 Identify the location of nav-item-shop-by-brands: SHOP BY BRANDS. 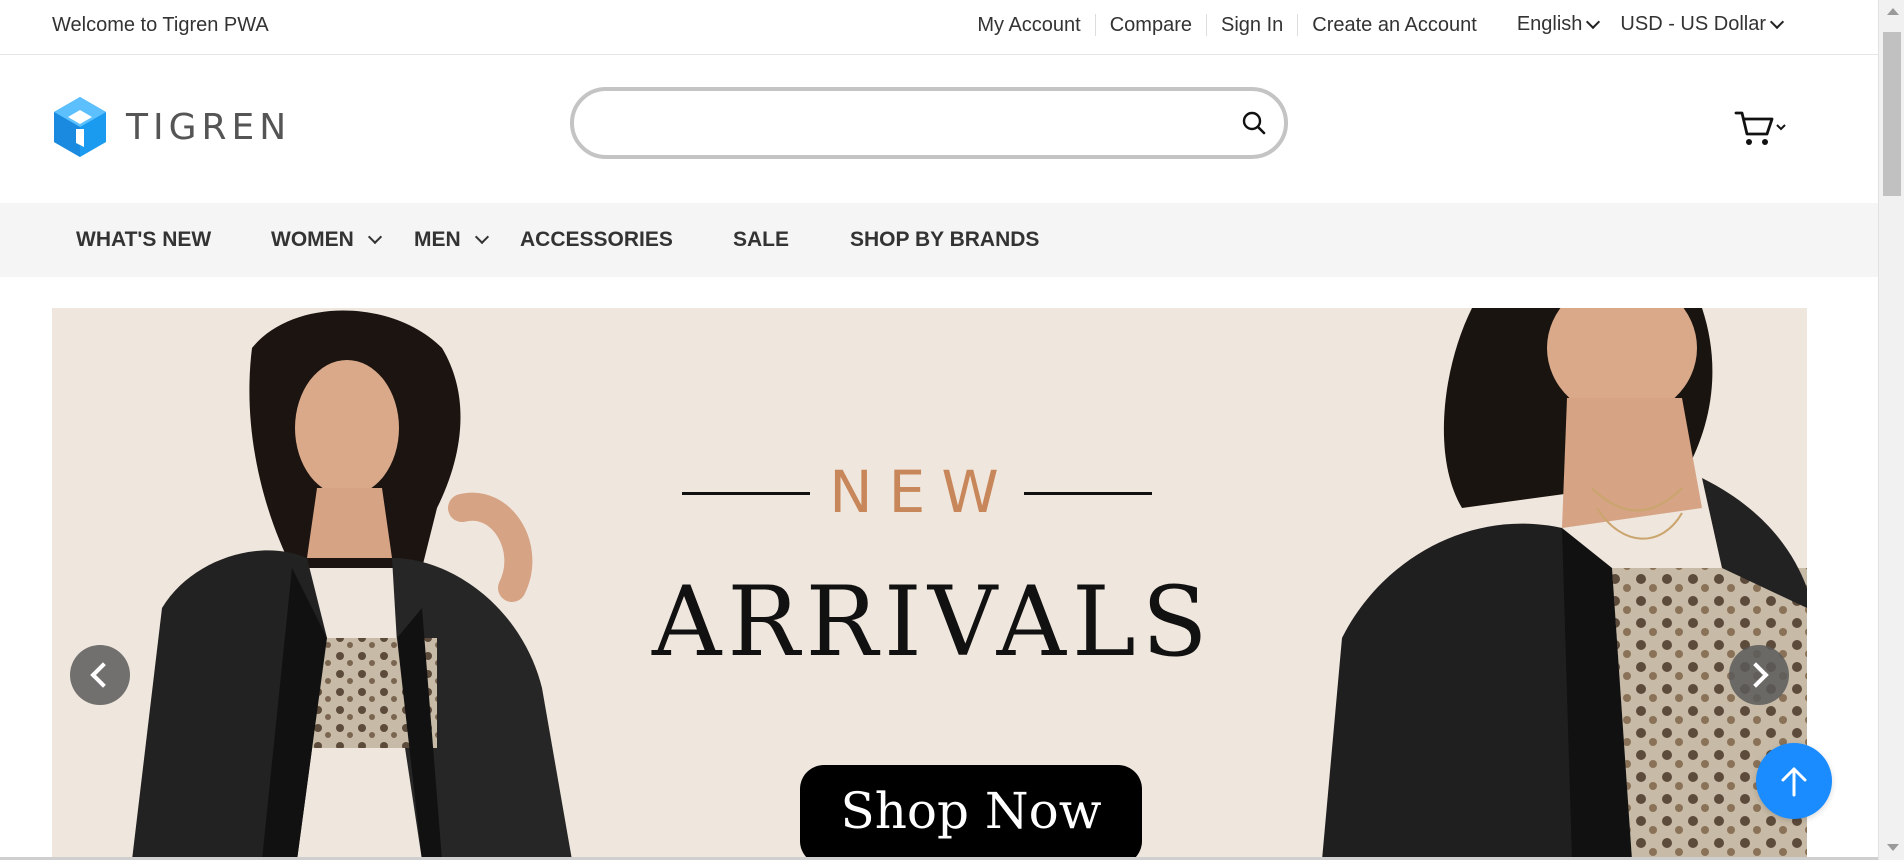
(944, 240).